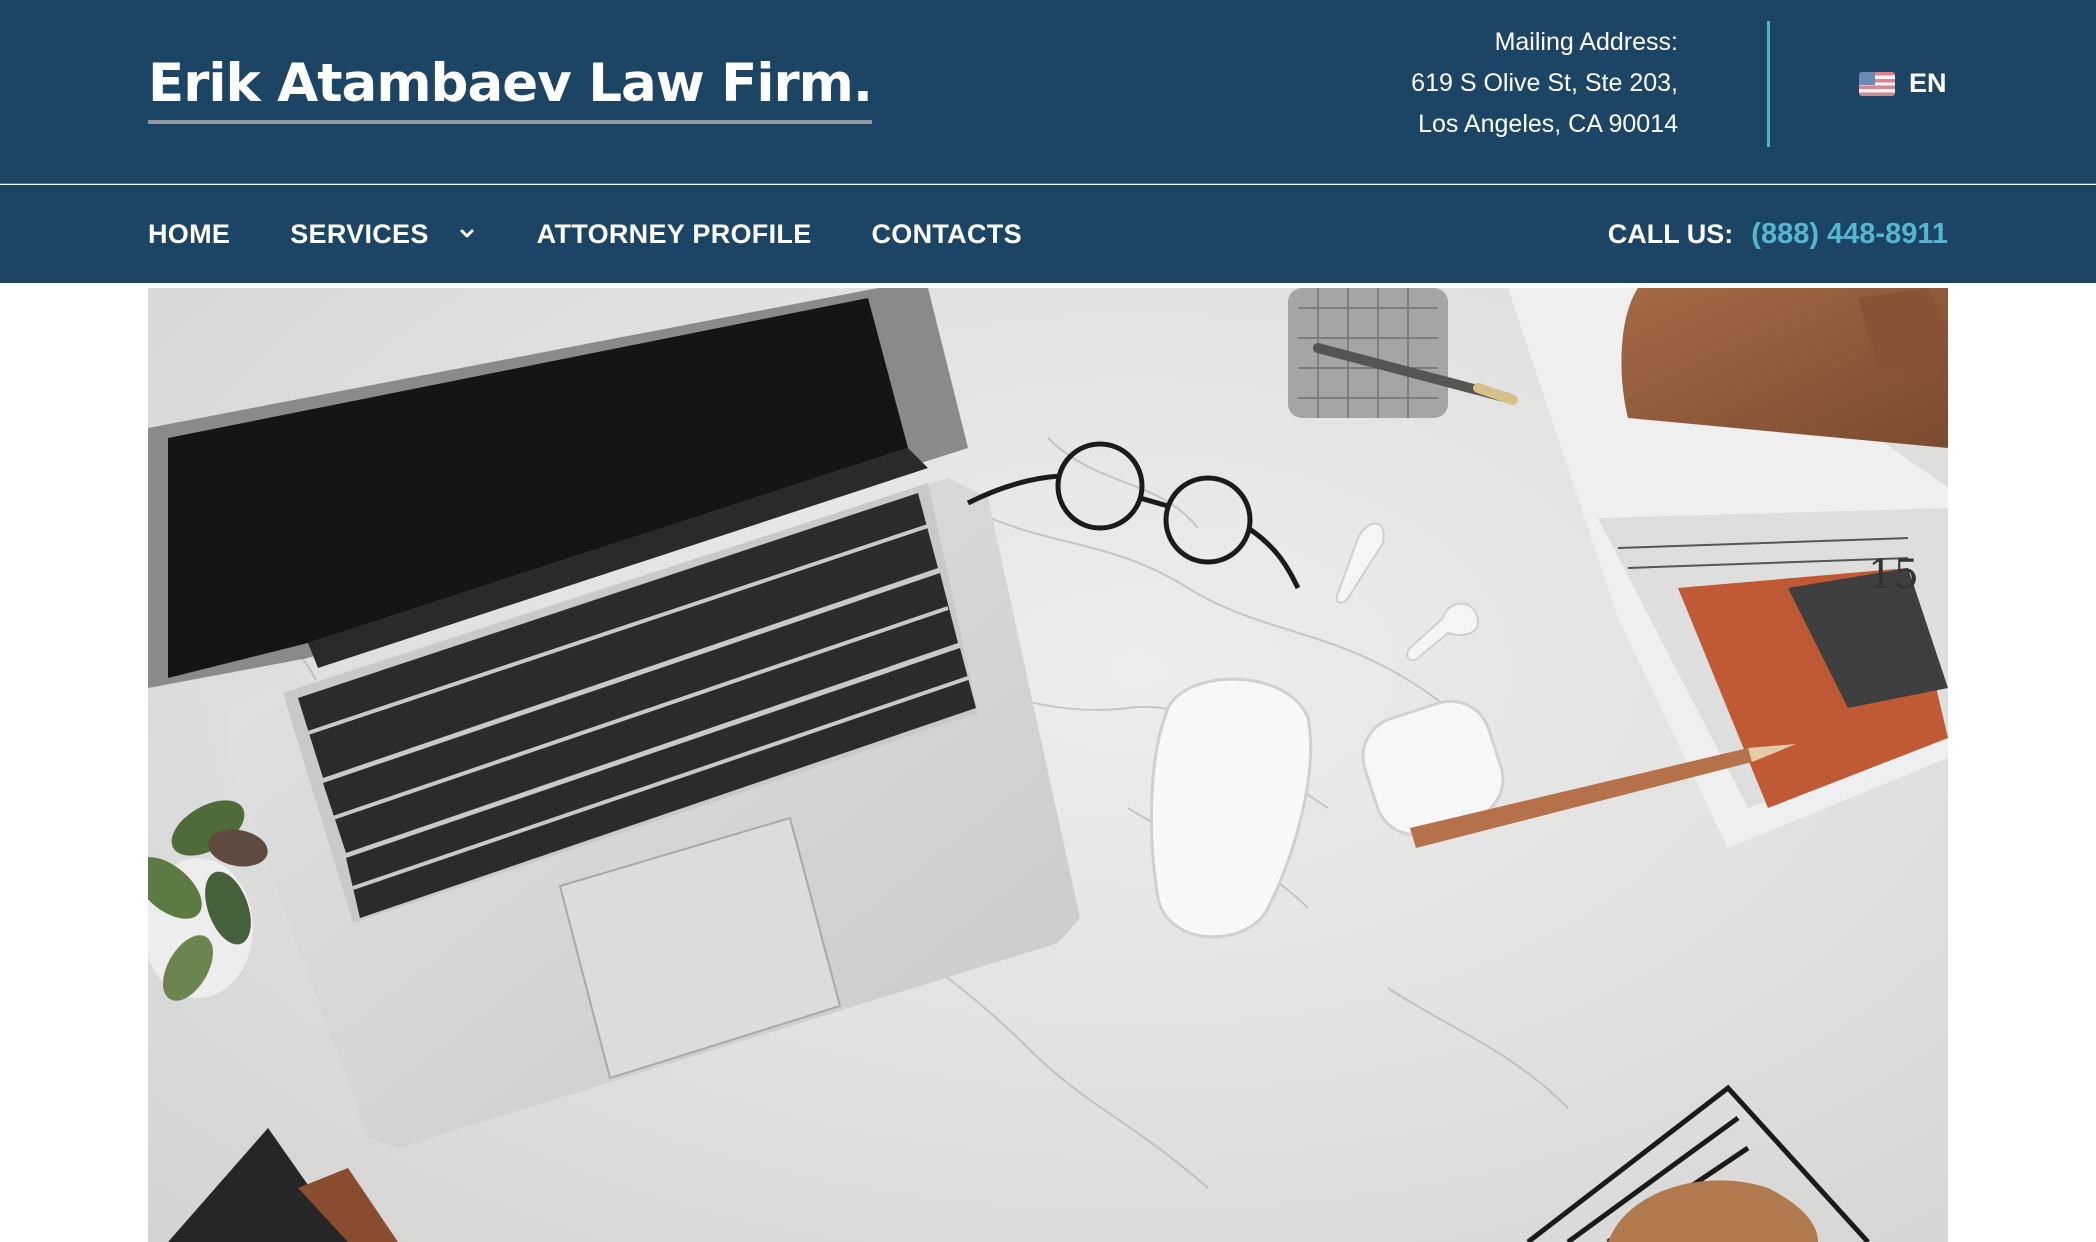 The image size is (2096, 1242). I want to click on call-us: CALL US: (888) 448-8911, so click(1778, 234).